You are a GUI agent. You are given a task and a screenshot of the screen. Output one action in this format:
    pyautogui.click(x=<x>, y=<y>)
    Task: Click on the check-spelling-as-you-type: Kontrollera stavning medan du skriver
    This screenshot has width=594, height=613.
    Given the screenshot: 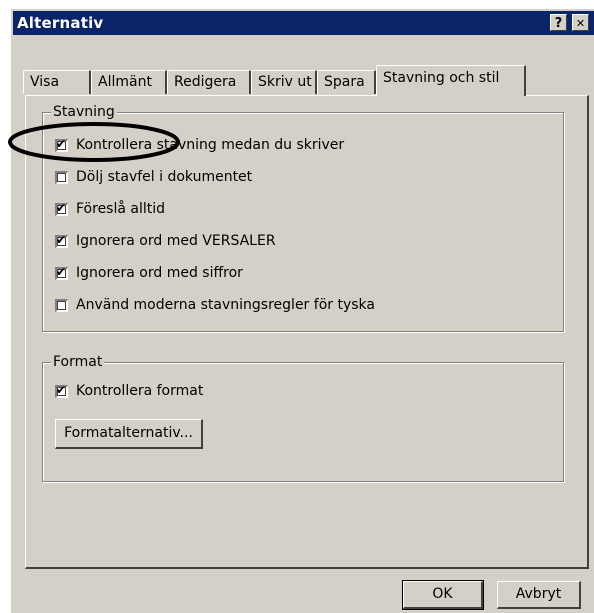 What is the action you would take?
    pyautogui.click(x=199, y=145)
    